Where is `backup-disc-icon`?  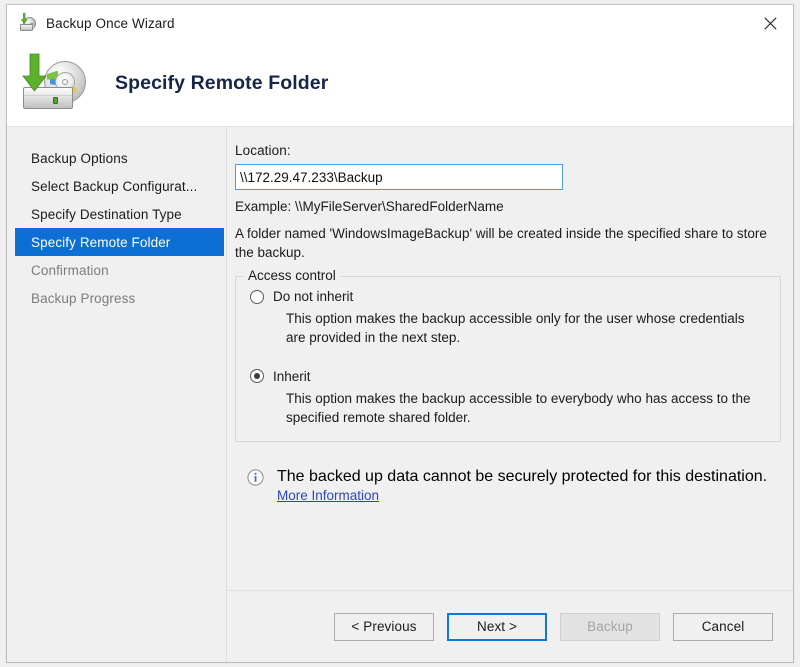
backup-disc-icon is located at coordinates (28, 23).